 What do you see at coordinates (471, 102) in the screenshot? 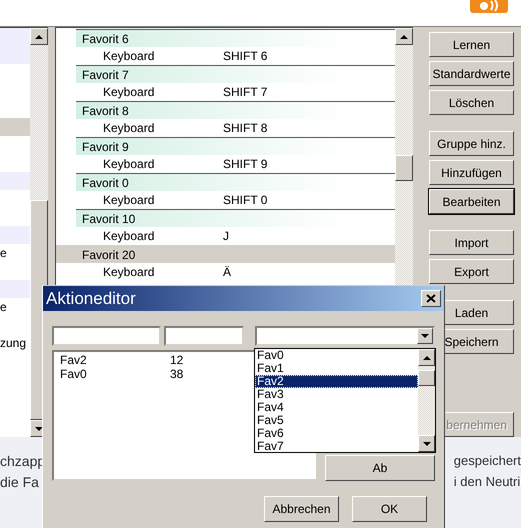
I see `action-button: Löschen` at bounding box center [471, 102].